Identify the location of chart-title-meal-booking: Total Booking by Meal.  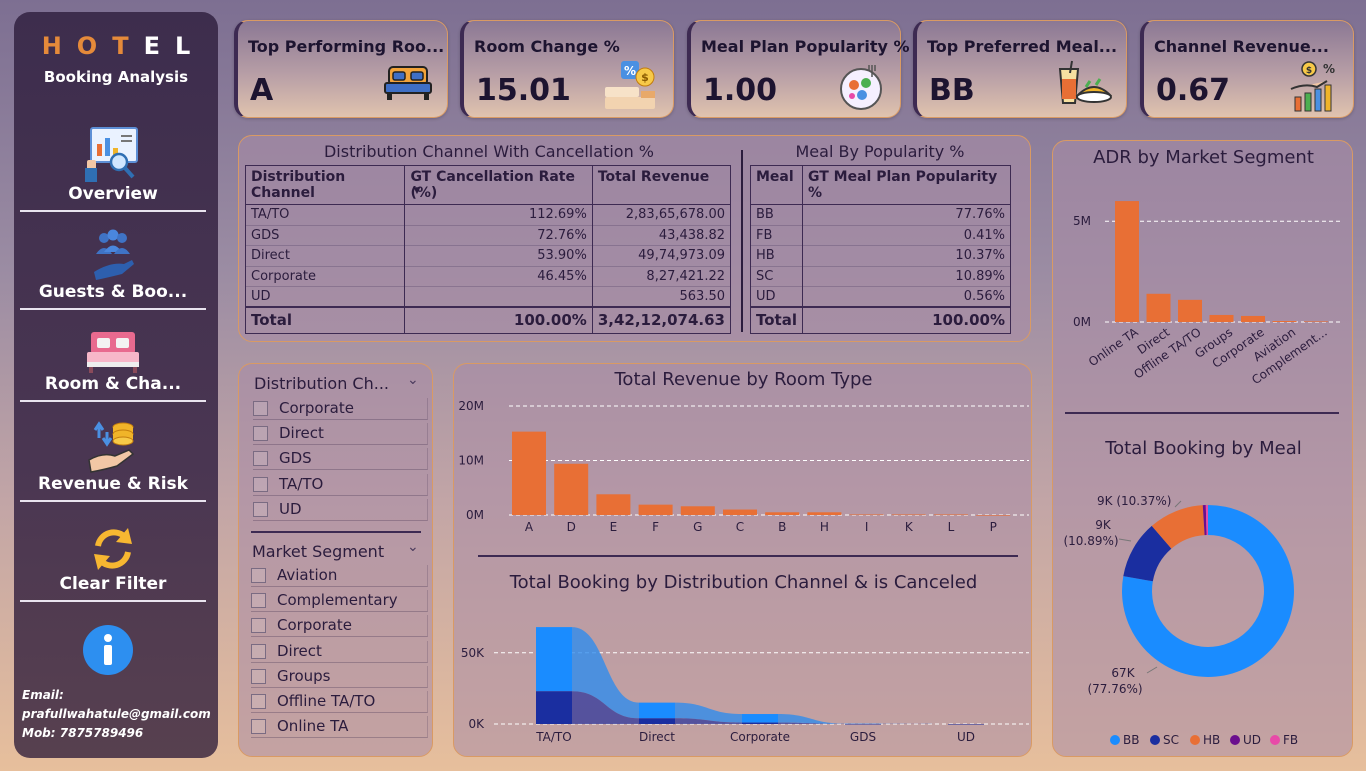
(1203, 448).